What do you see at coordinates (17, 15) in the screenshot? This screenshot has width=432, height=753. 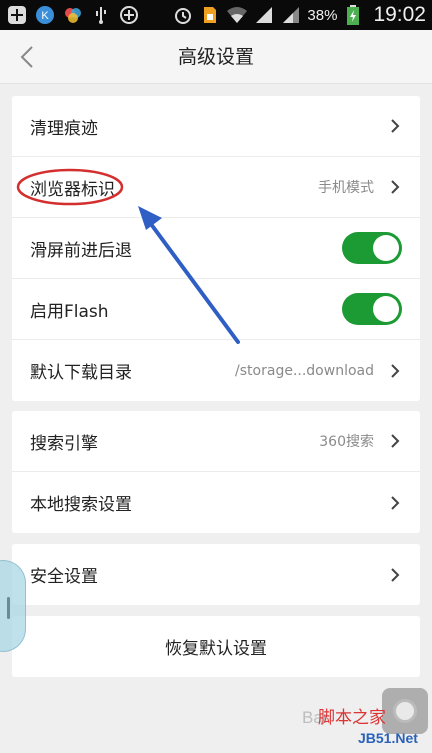 I see `plus-icon` at bounding box center [17, 15].